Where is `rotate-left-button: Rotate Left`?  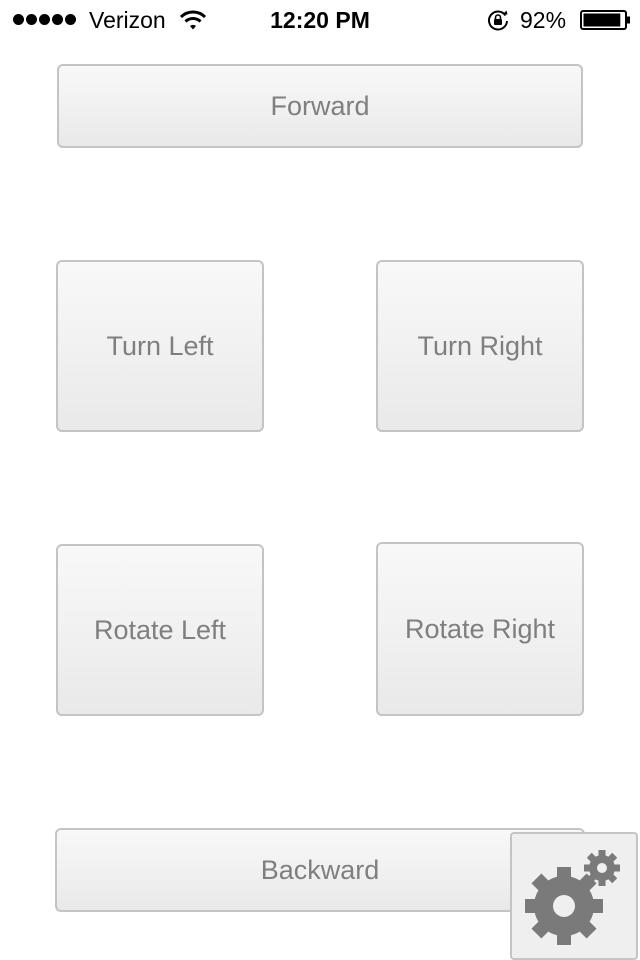
rotate-left-button: Rotate Left is located at coordinates (160, 630).